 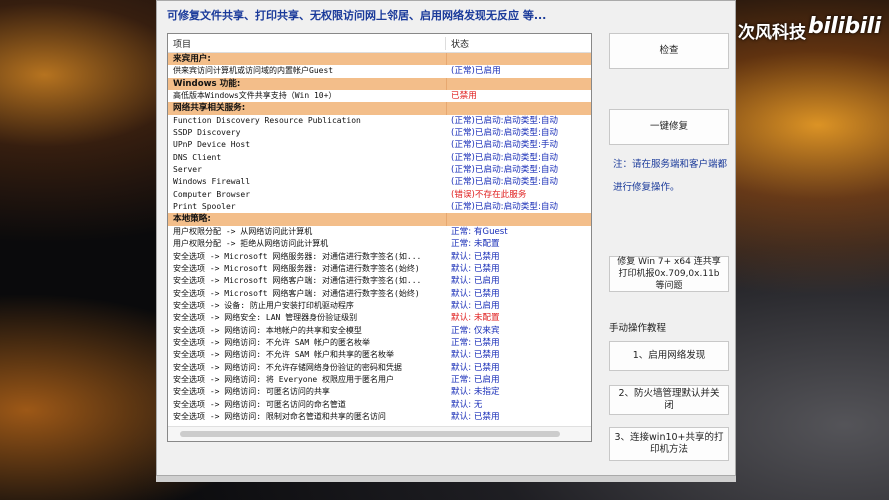 I want to click on item-cell: DNS Client, so click(x=197, y=157).